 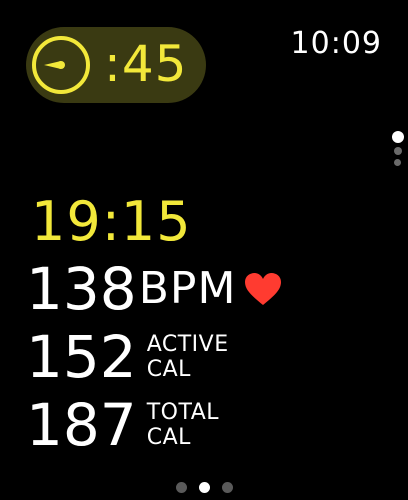 I want to click on active-calories-value: 152, so click(x=81, y=357).